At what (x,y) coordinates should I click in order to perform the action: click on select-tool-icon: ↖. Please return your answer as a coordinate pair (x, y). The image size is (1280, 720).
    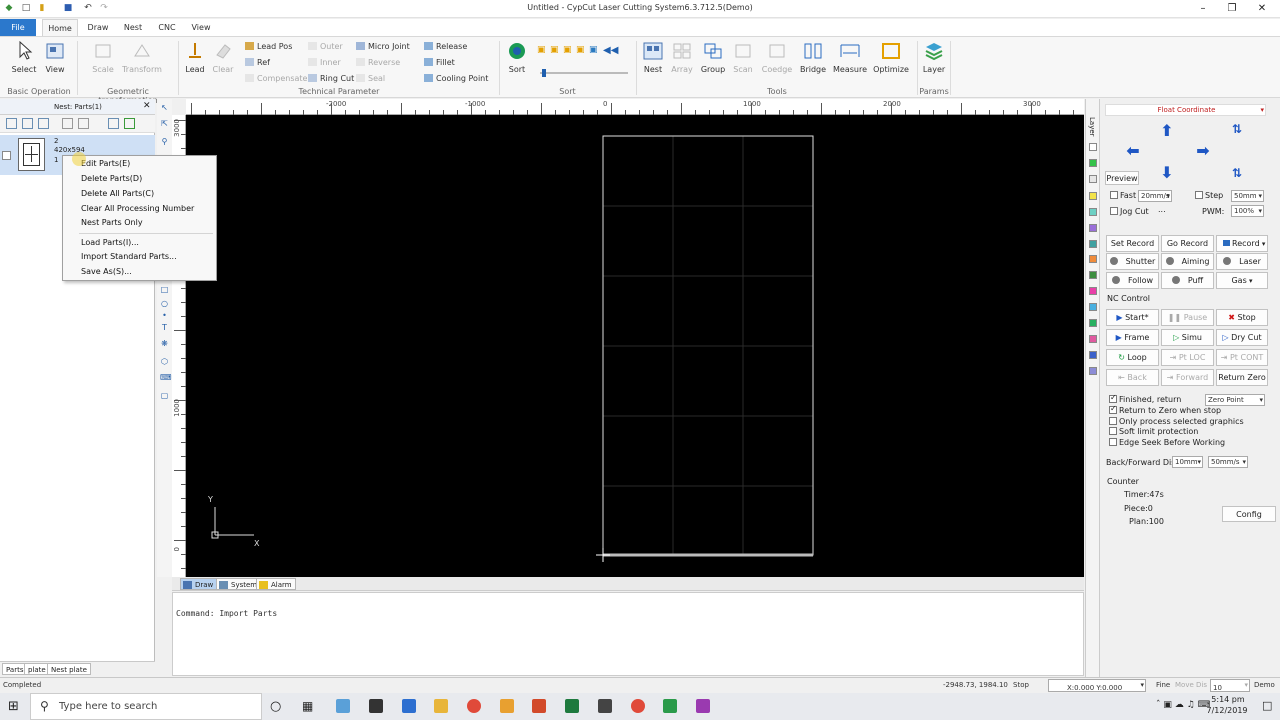
    Looking at the image, I should click on (164, 107).